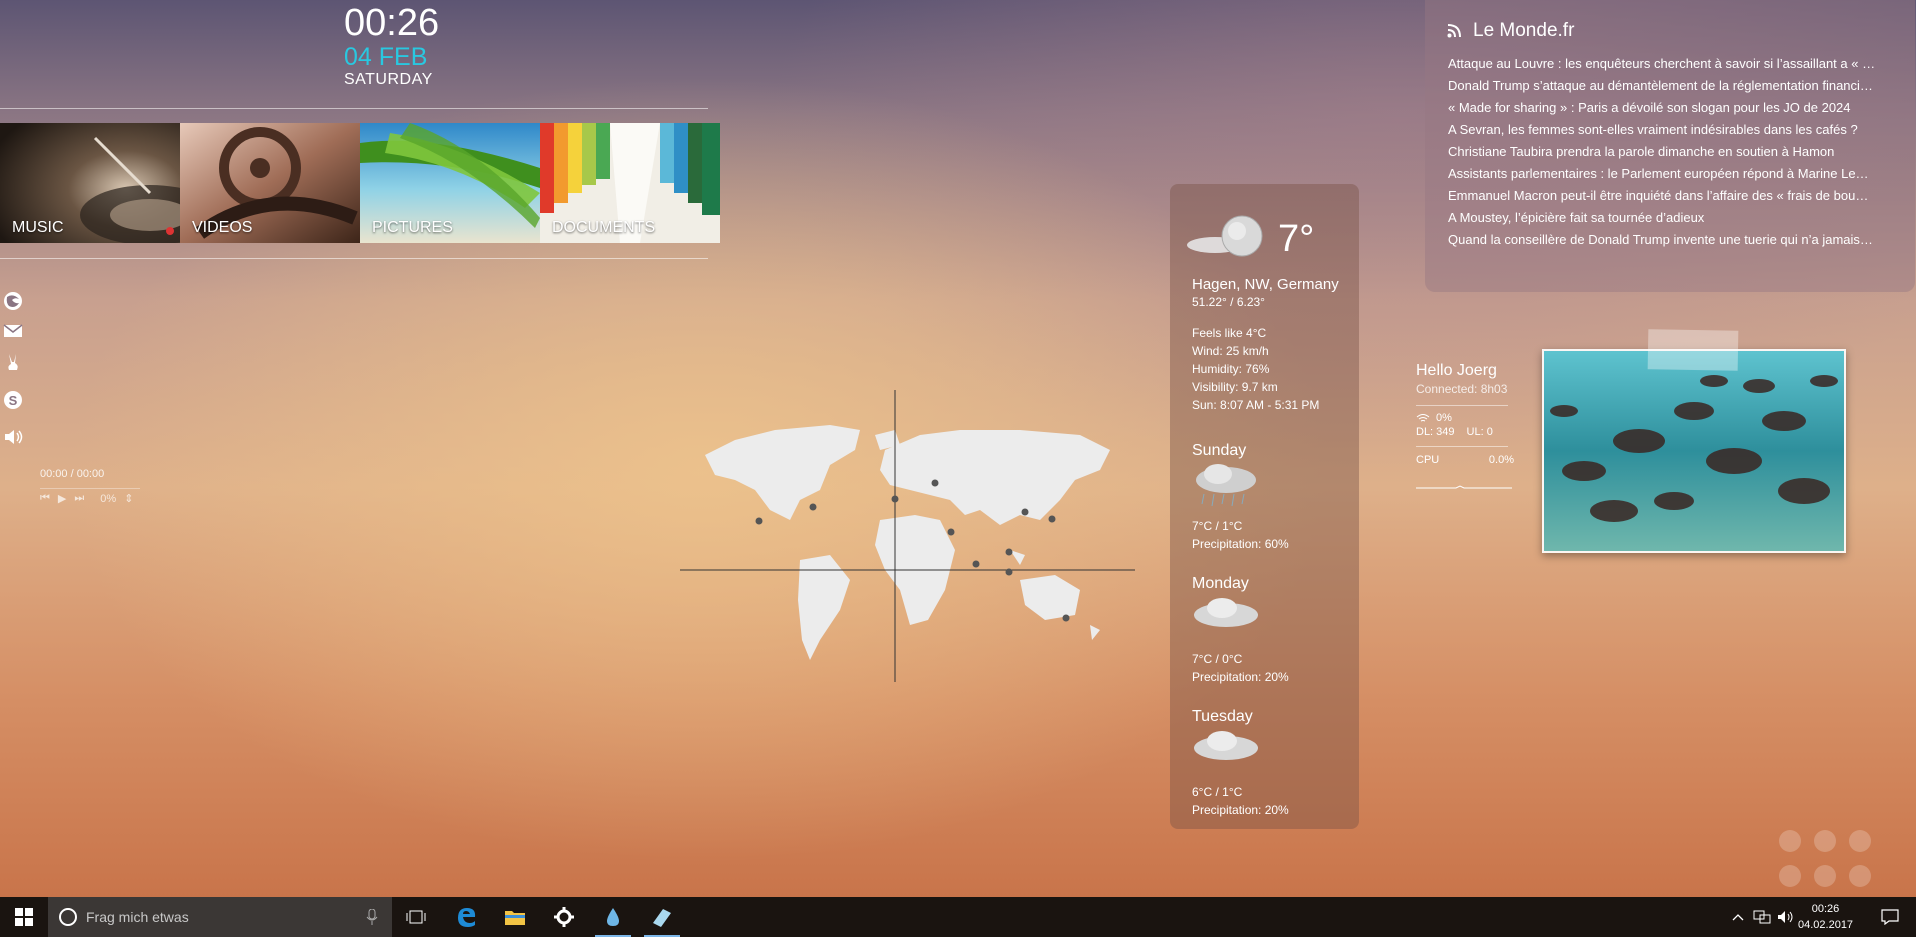 This screenshot has width=1916, height=937. What do you see at coordinates (38, 227) in the screenshot?
I see `tile-music-label: MUSIC` at bounding box center [38, 227].